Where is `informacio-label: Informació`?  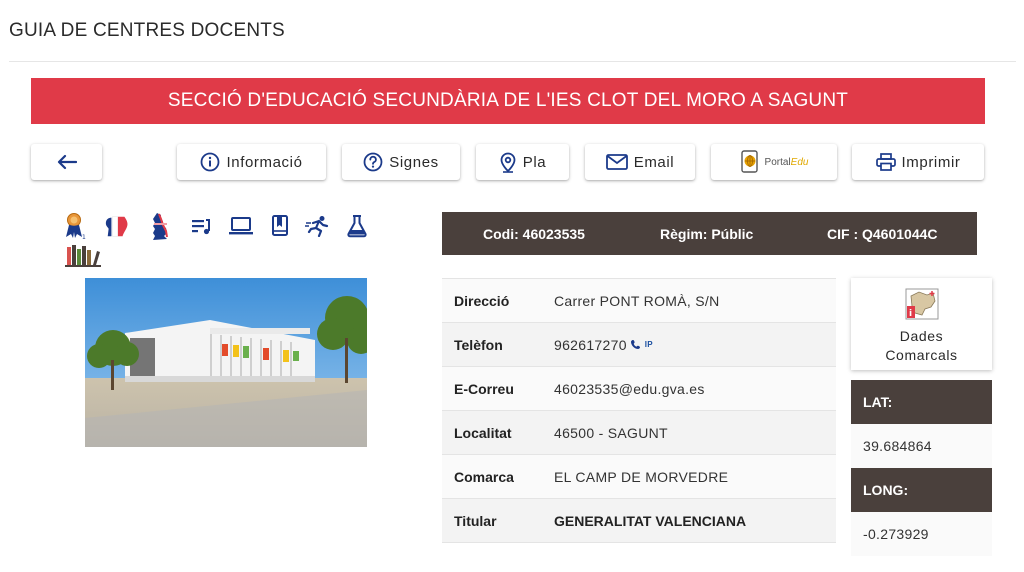 informacio-label: Informació is located at coordinates (264, 162).